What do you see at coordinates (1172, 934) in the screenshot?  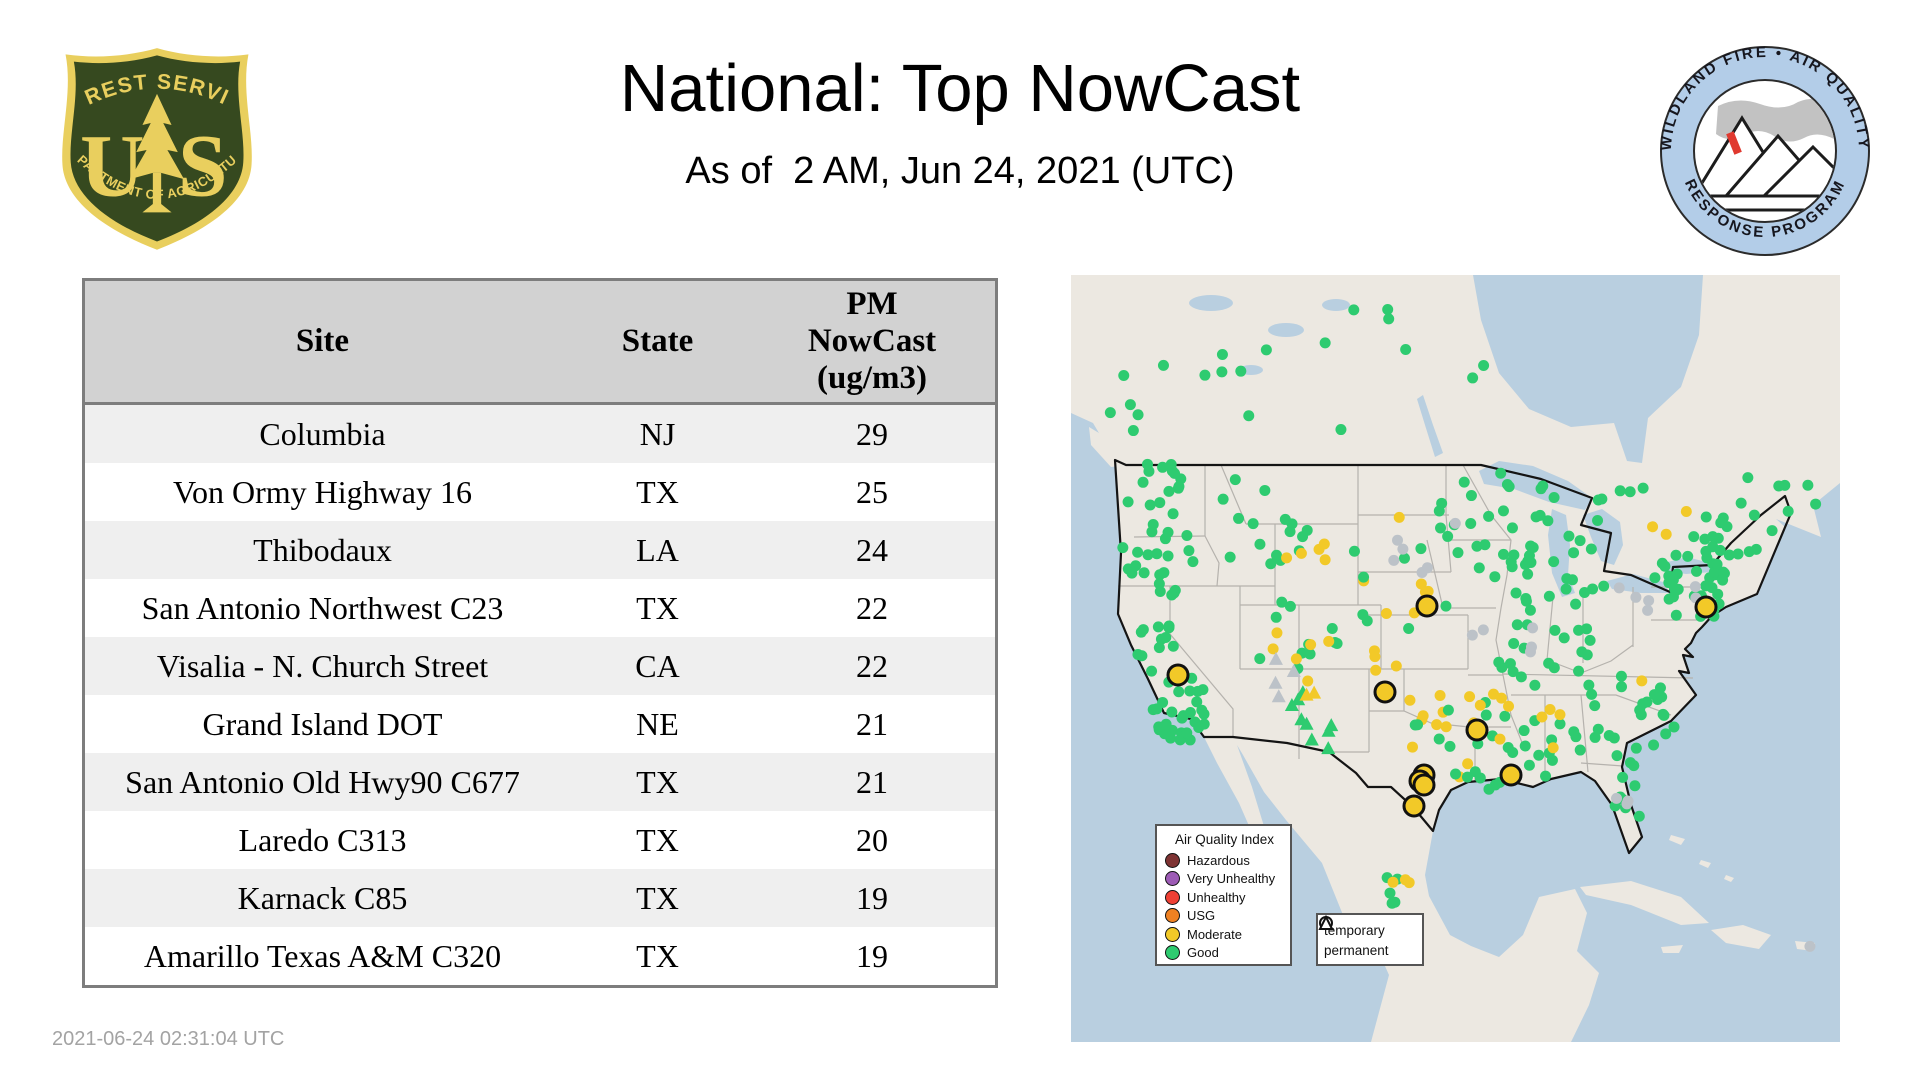 I see `moderate-swatch-icon` at bounding box center [1172, 934].